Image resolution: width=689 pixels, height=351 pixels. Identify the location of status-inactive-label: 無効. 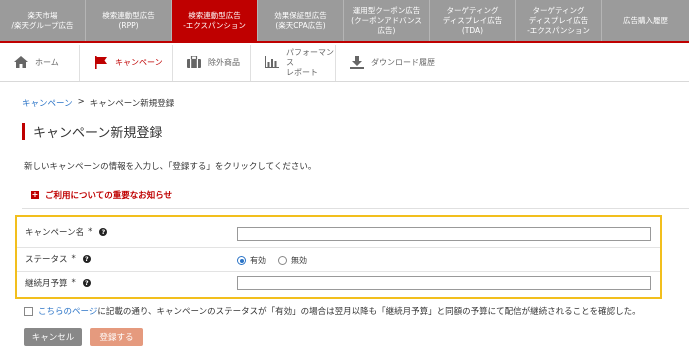
(299, 260).